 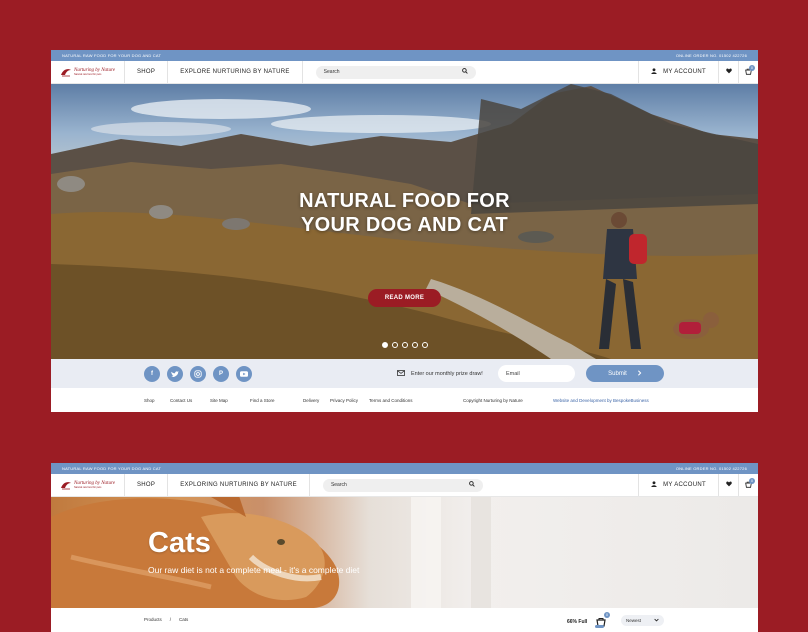 I want to click on youtube-icon, so click(x=244, y=374).